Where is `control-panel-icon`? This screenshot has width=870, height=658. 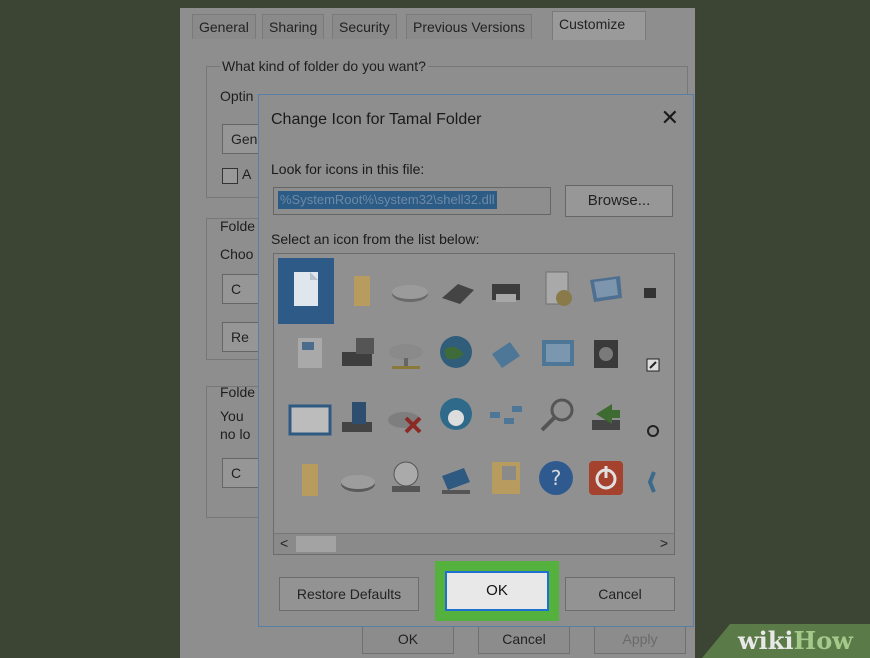 control-panel-icon is located at coordinates (558, 354).